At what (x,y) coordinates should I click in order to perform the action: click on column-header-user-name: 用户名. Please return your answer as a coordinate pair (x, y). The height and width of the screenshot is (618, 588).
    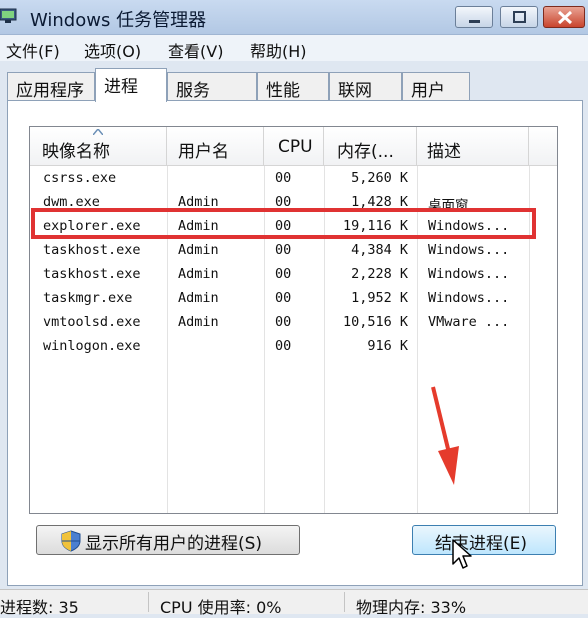
    Looking at the image, I should click on (215, 146).